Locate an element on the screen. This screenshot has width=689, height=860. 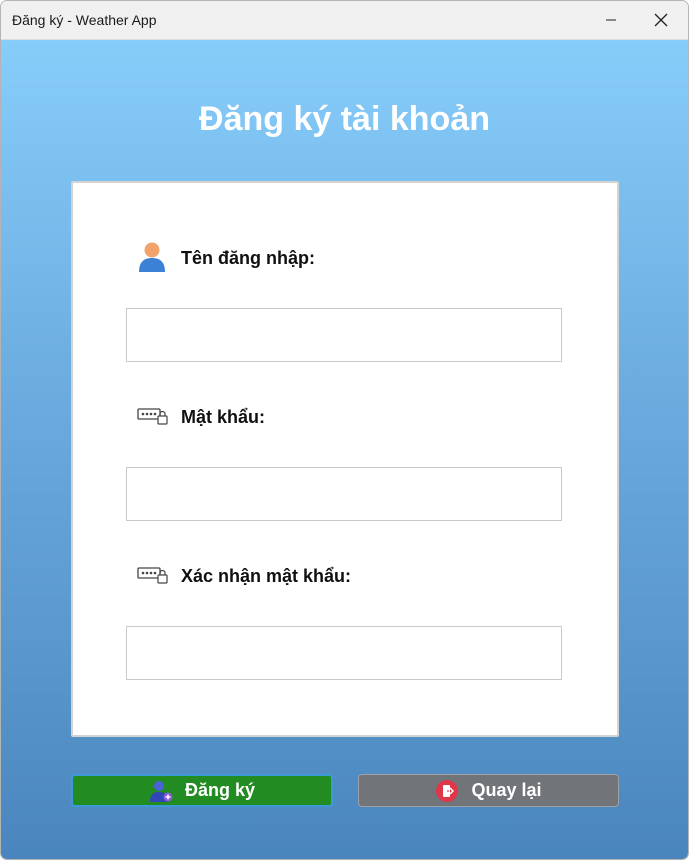
confirm-password-icon is located at coordinates (153, 577).